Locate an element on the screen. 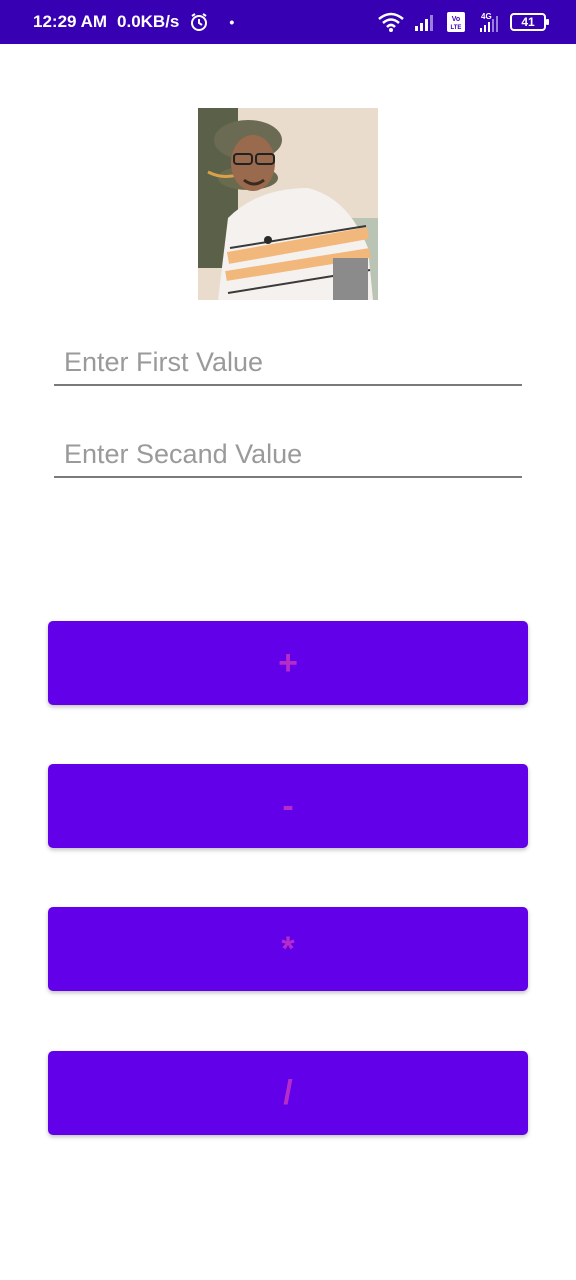 This screenshot has height=1280, width=576. volte-icon: Vo LTE is located at coordinates (456, 22).